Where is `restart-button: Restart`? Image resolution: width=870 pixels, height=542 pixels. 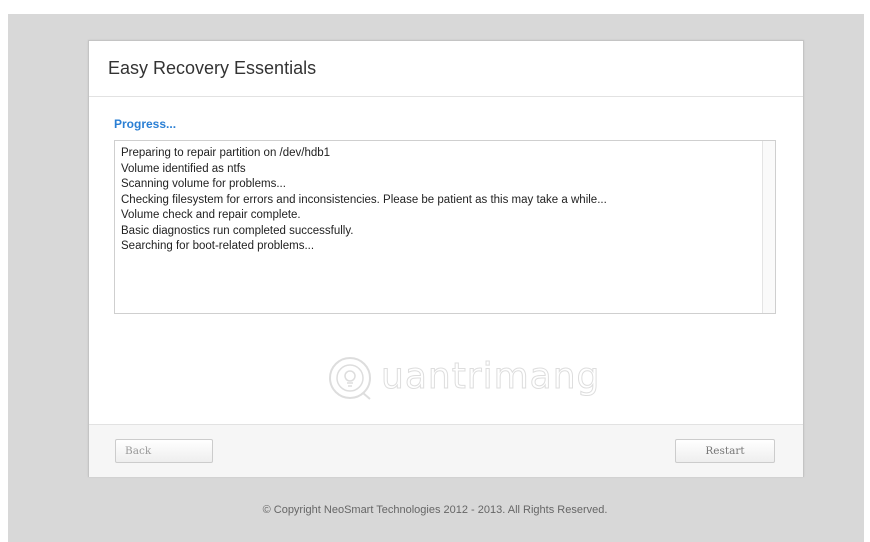 restart-button: Restart is located at coordinates (725, 451).